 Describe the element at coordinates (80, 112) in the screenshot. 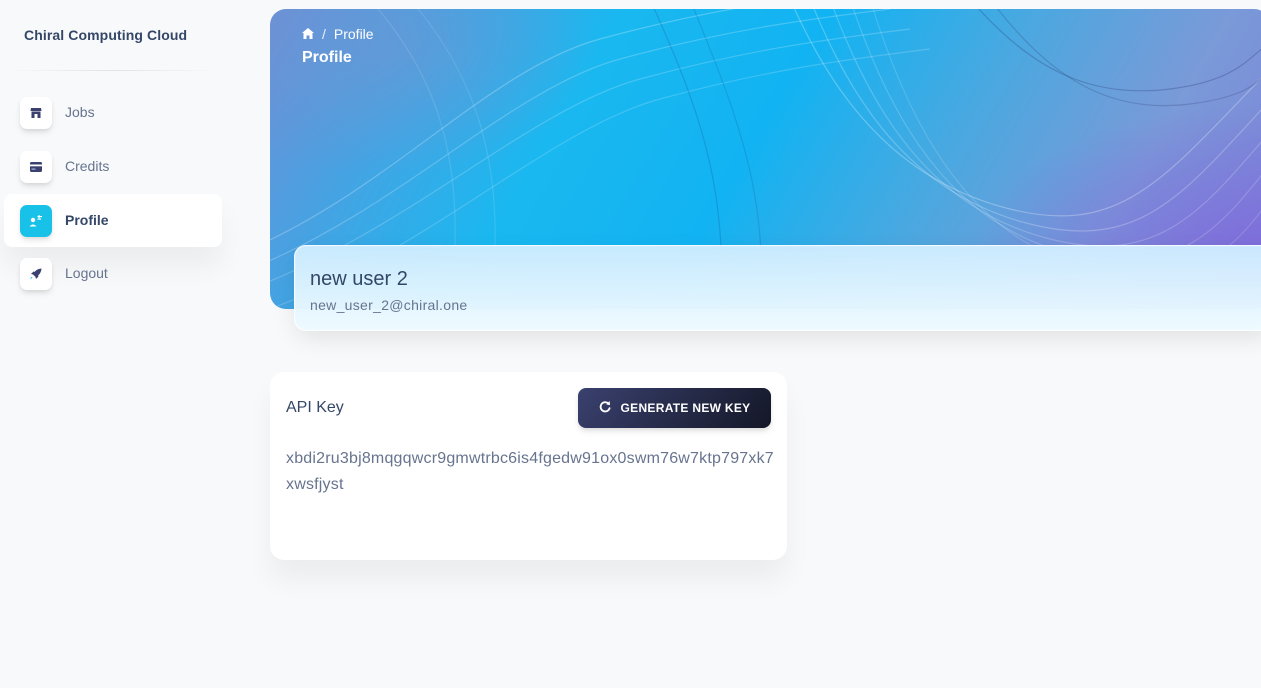

I see `sidebar-item-label: Jobs` at that location.